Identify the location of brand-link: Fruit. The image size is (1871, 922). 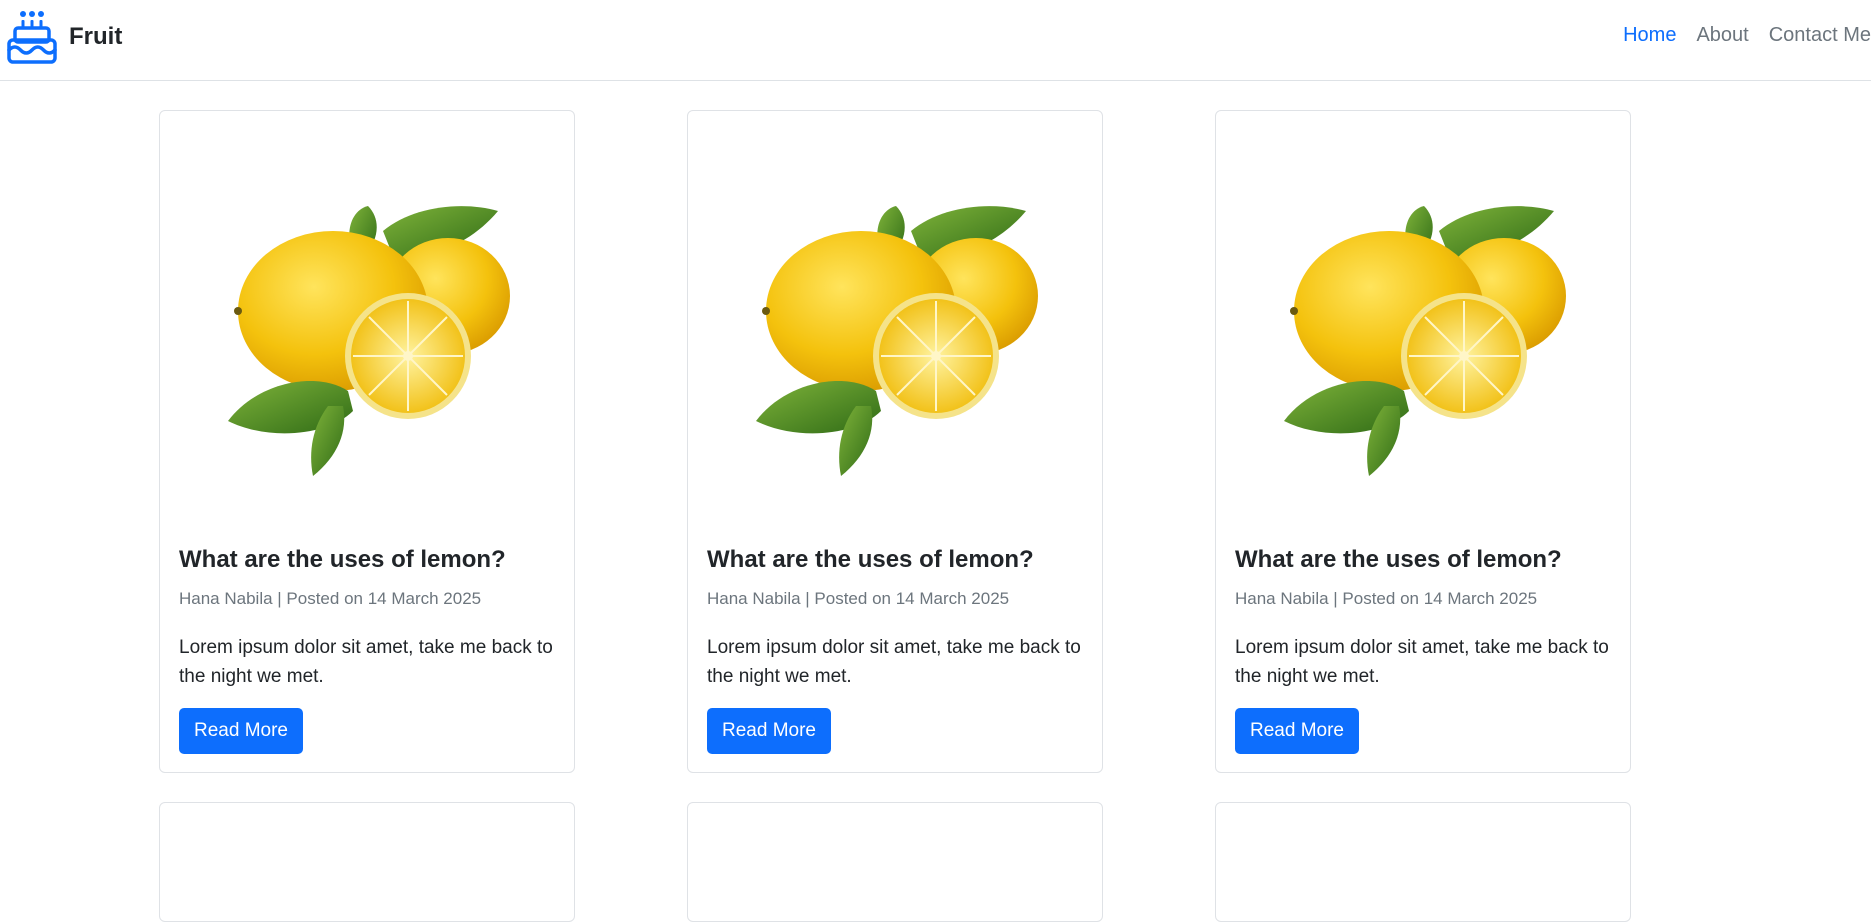
(64, 37).